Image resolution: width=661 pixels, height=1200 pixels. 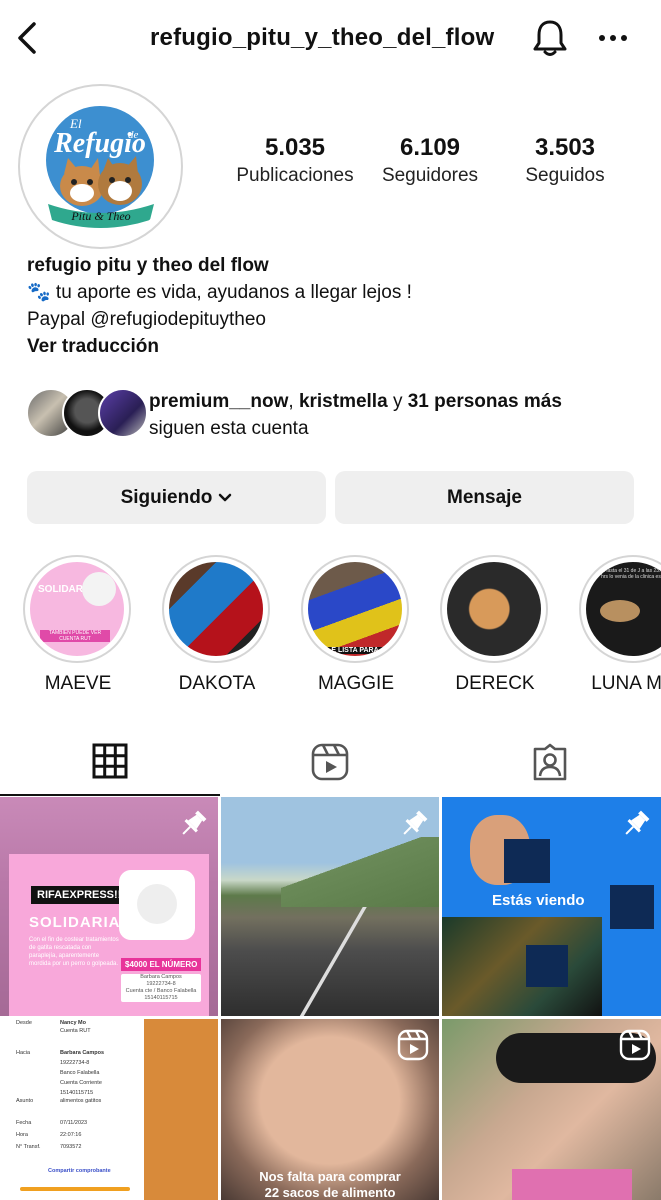 What do you see at coordinates (330, 39) in the screenshot?
I see `top-bar: refugio_pitu_y_theo_del_flow` at bounding box center [330, 39].